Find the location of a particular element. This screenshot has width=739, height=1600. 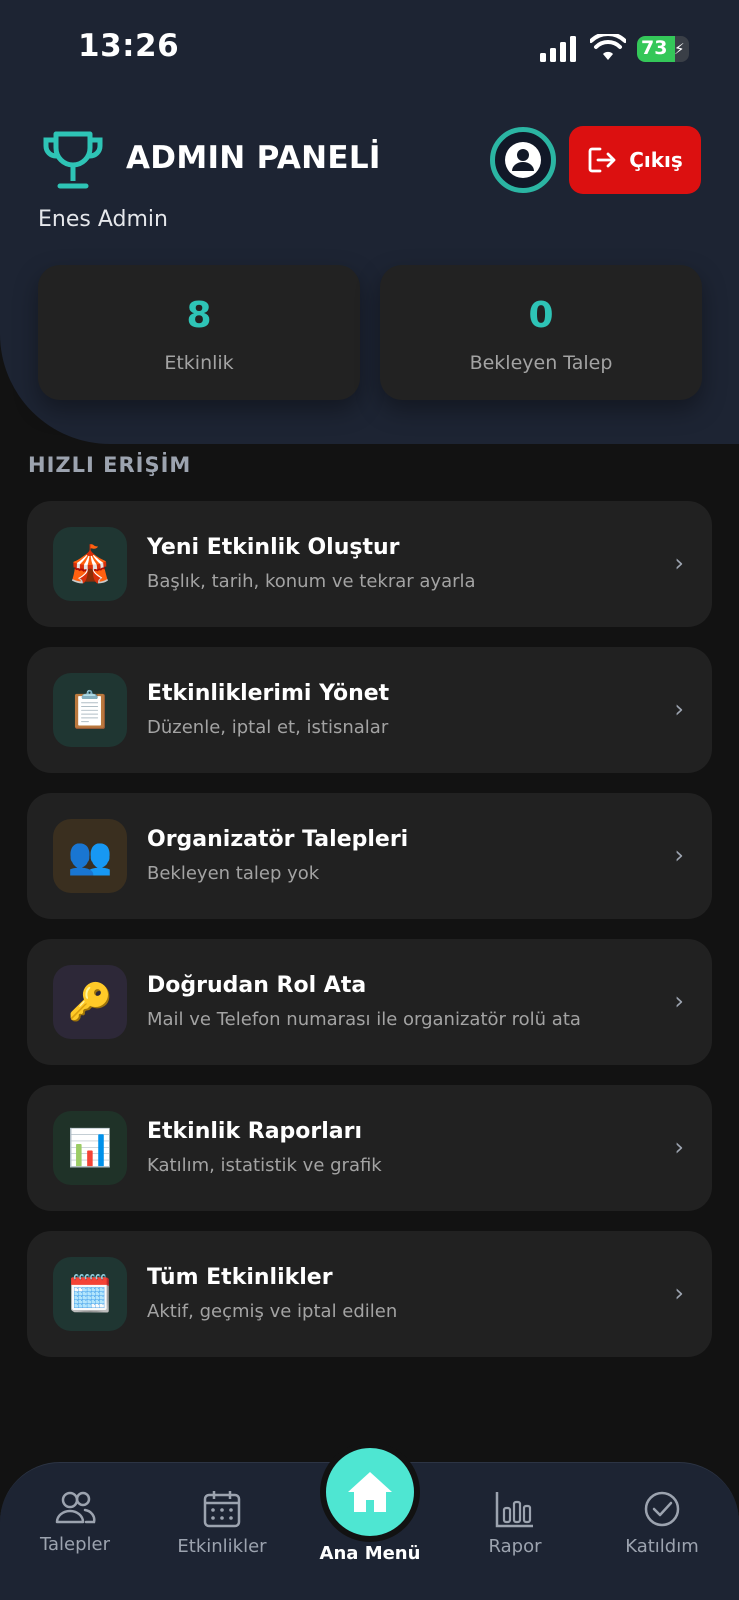

logout-button: Çıkış is located at coordinates (635, 160).